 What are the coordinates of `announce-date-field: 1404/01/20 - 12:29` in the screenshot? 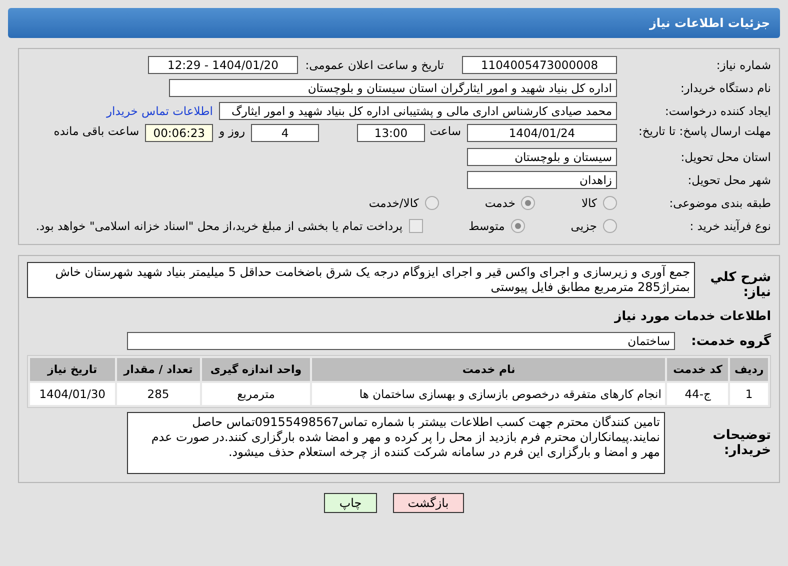 It's located at (223, 65).